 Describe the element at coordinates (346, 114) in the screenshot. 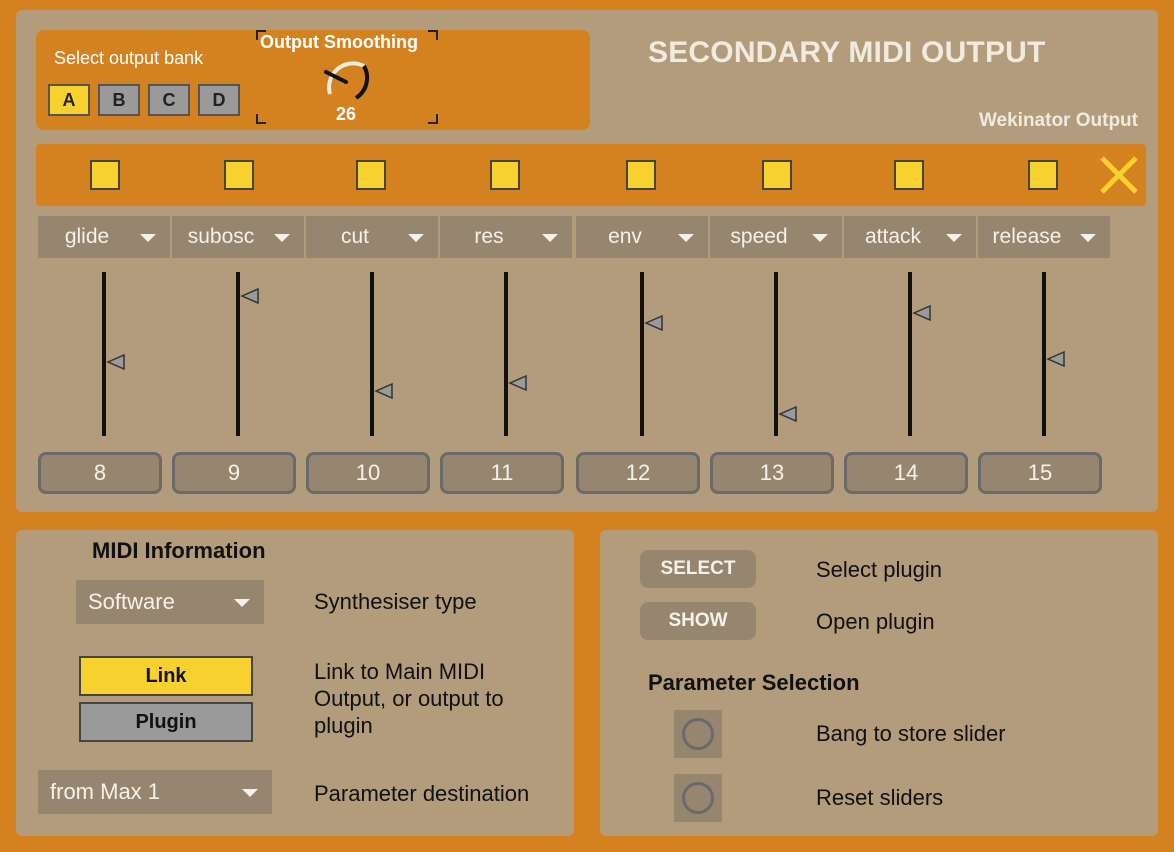

I see `smoothing-value: 26` at that location.